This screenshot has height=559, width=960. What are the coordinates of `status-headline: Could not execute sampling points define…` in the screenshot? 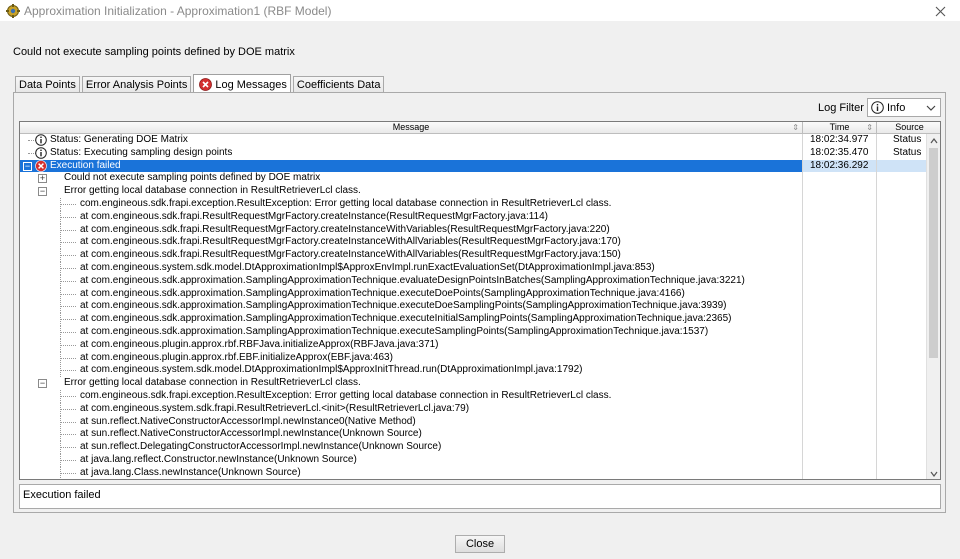 It's located at (154, 52).